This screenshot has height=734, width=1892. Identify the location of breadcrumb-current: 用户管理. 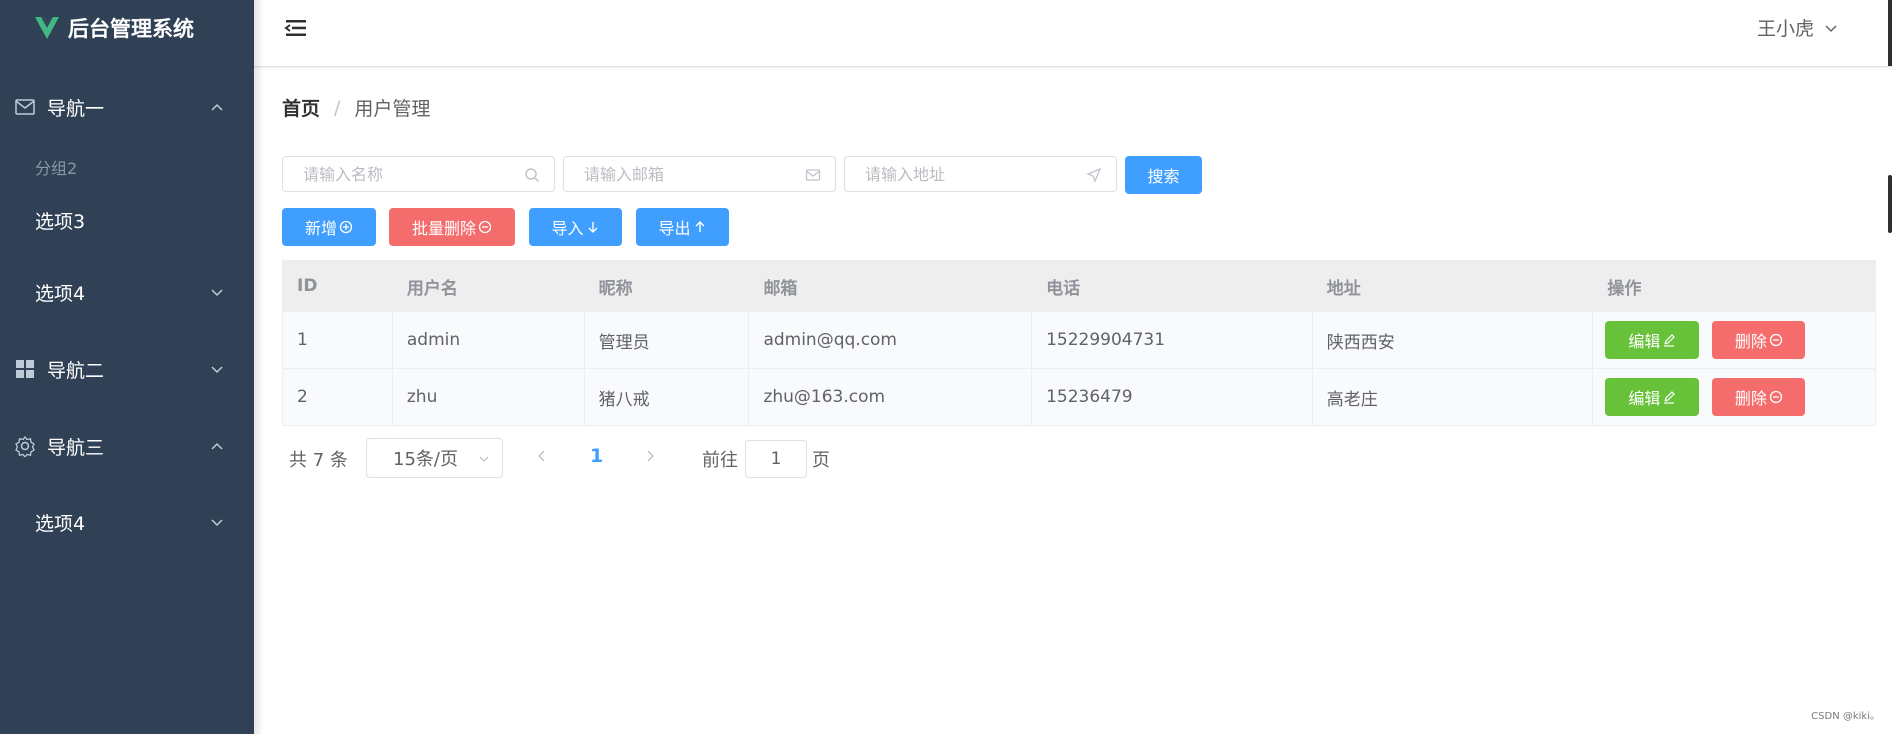
(392, 109).